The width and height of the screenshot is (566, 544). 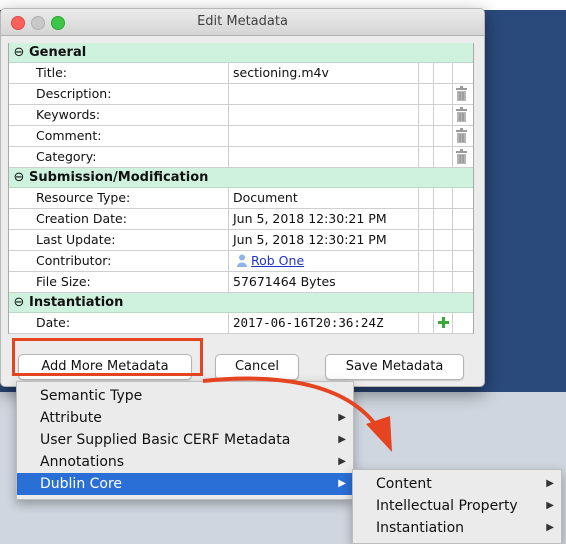 I want to click on table-row: Category:, so click(x=241, y=157).